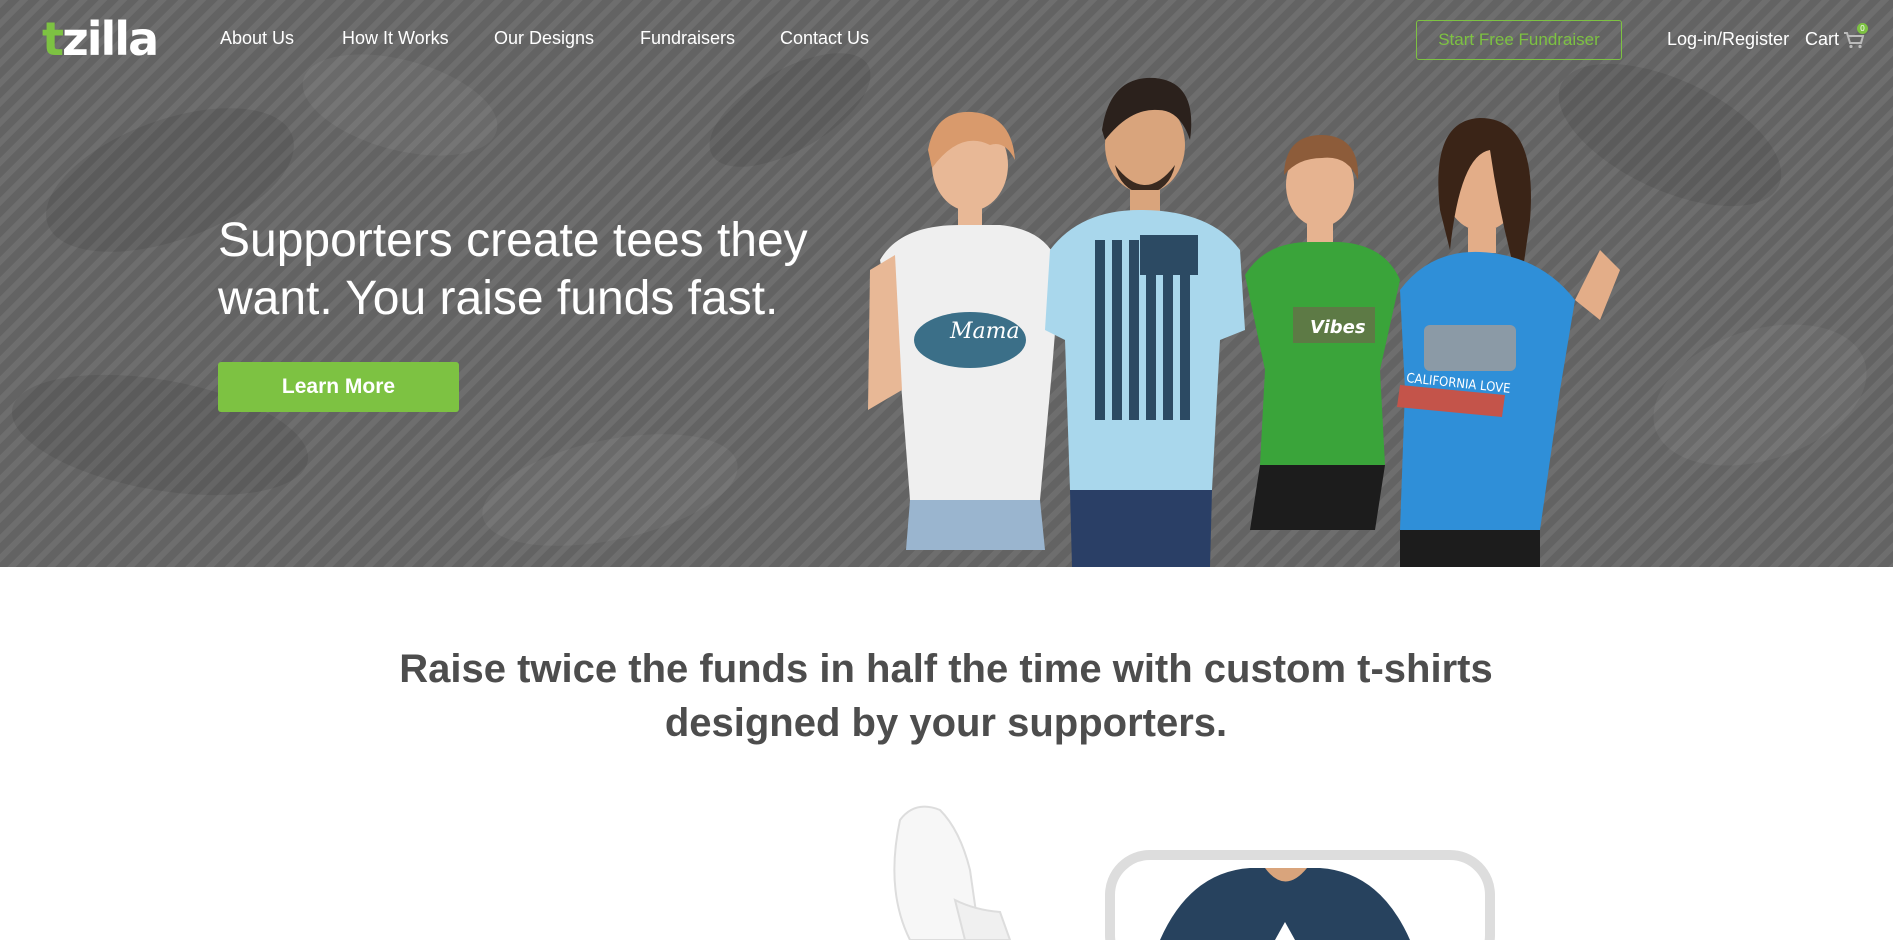 Image resolution: width=1893 pixels, height=940 pixels. What do you see at coordinates (257, 38) in the screenshot?
I see `nav-about-us: About Us` at bounding box center [257, 38].